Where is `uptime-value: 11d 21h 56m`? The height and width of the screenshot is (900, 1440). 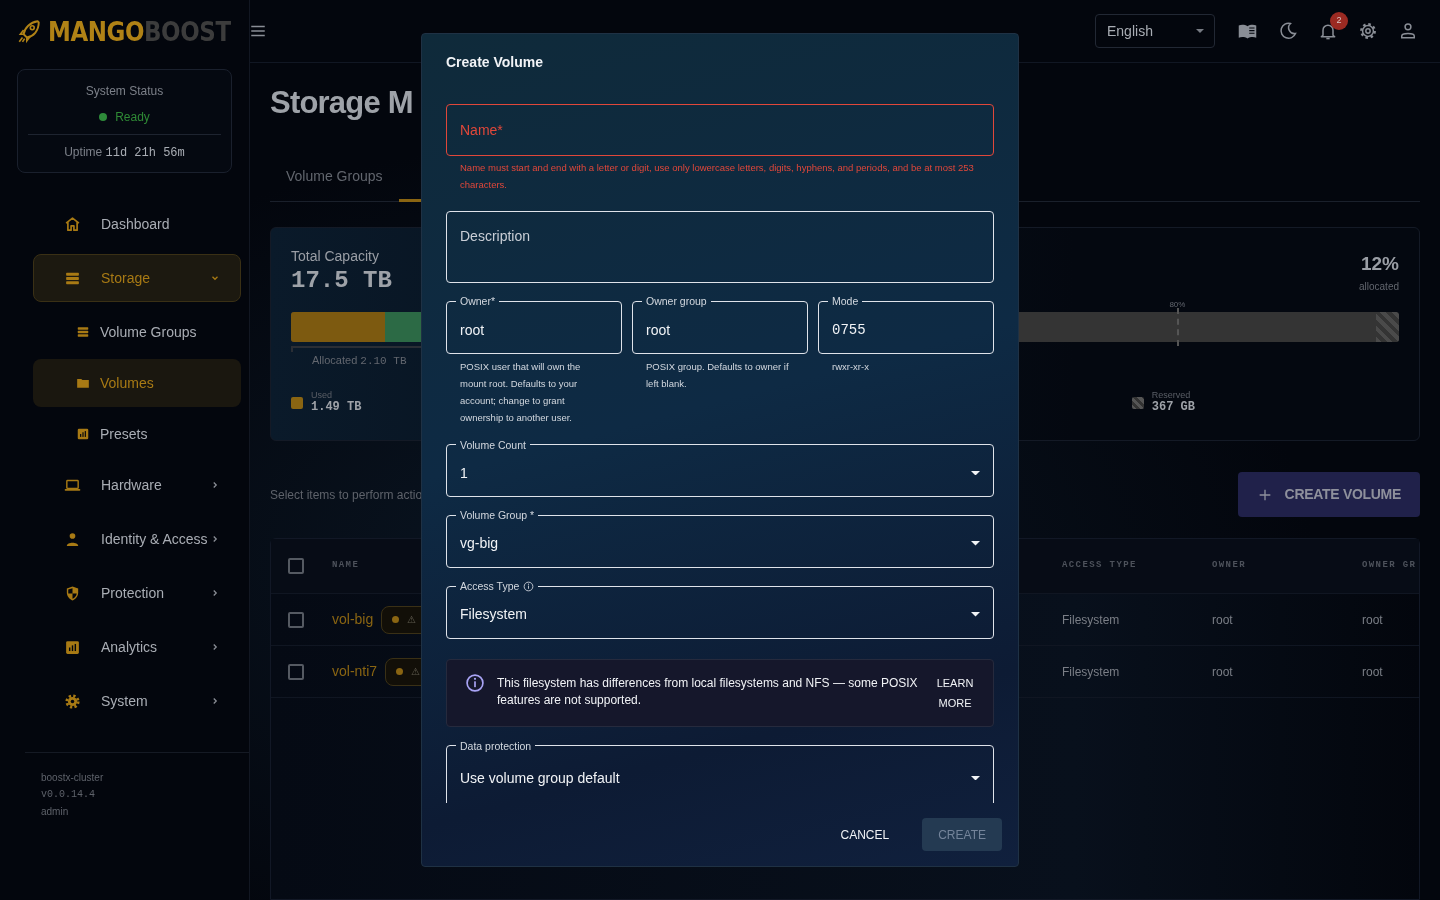
uptime-value: 11d 21h 56m is located at coordinates (145, 153).